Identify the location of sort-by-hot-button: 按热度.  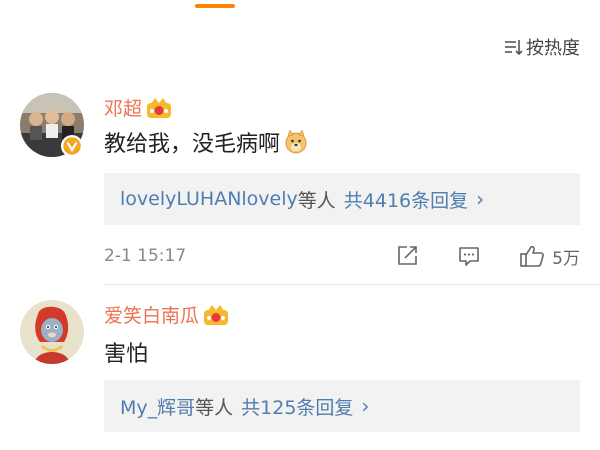
(541, 47).